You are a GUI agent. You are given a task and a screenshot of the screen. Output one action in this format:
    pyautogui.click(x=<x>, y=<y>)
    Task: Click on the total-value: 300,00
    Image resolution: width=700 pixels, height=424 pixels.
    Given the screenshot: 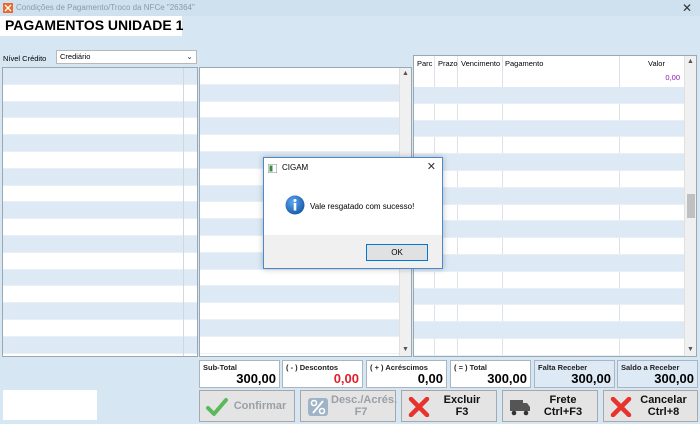 What is the action you would take?
    pyautogui.click(x=507, y=378)
    